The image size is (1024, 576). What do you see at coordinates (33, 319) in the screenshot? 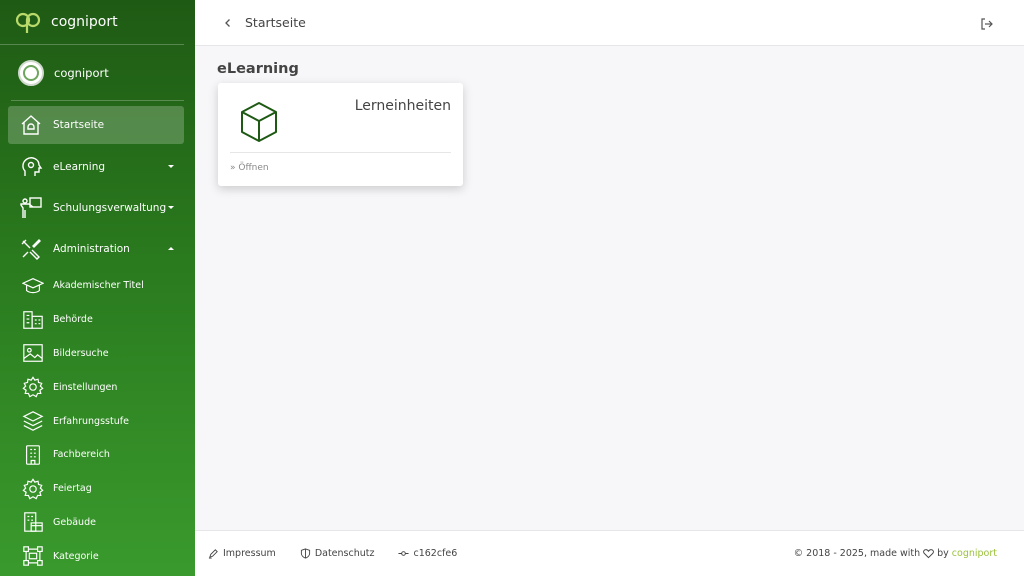
I see `buildings-icon` at bounding box center [33, 319].